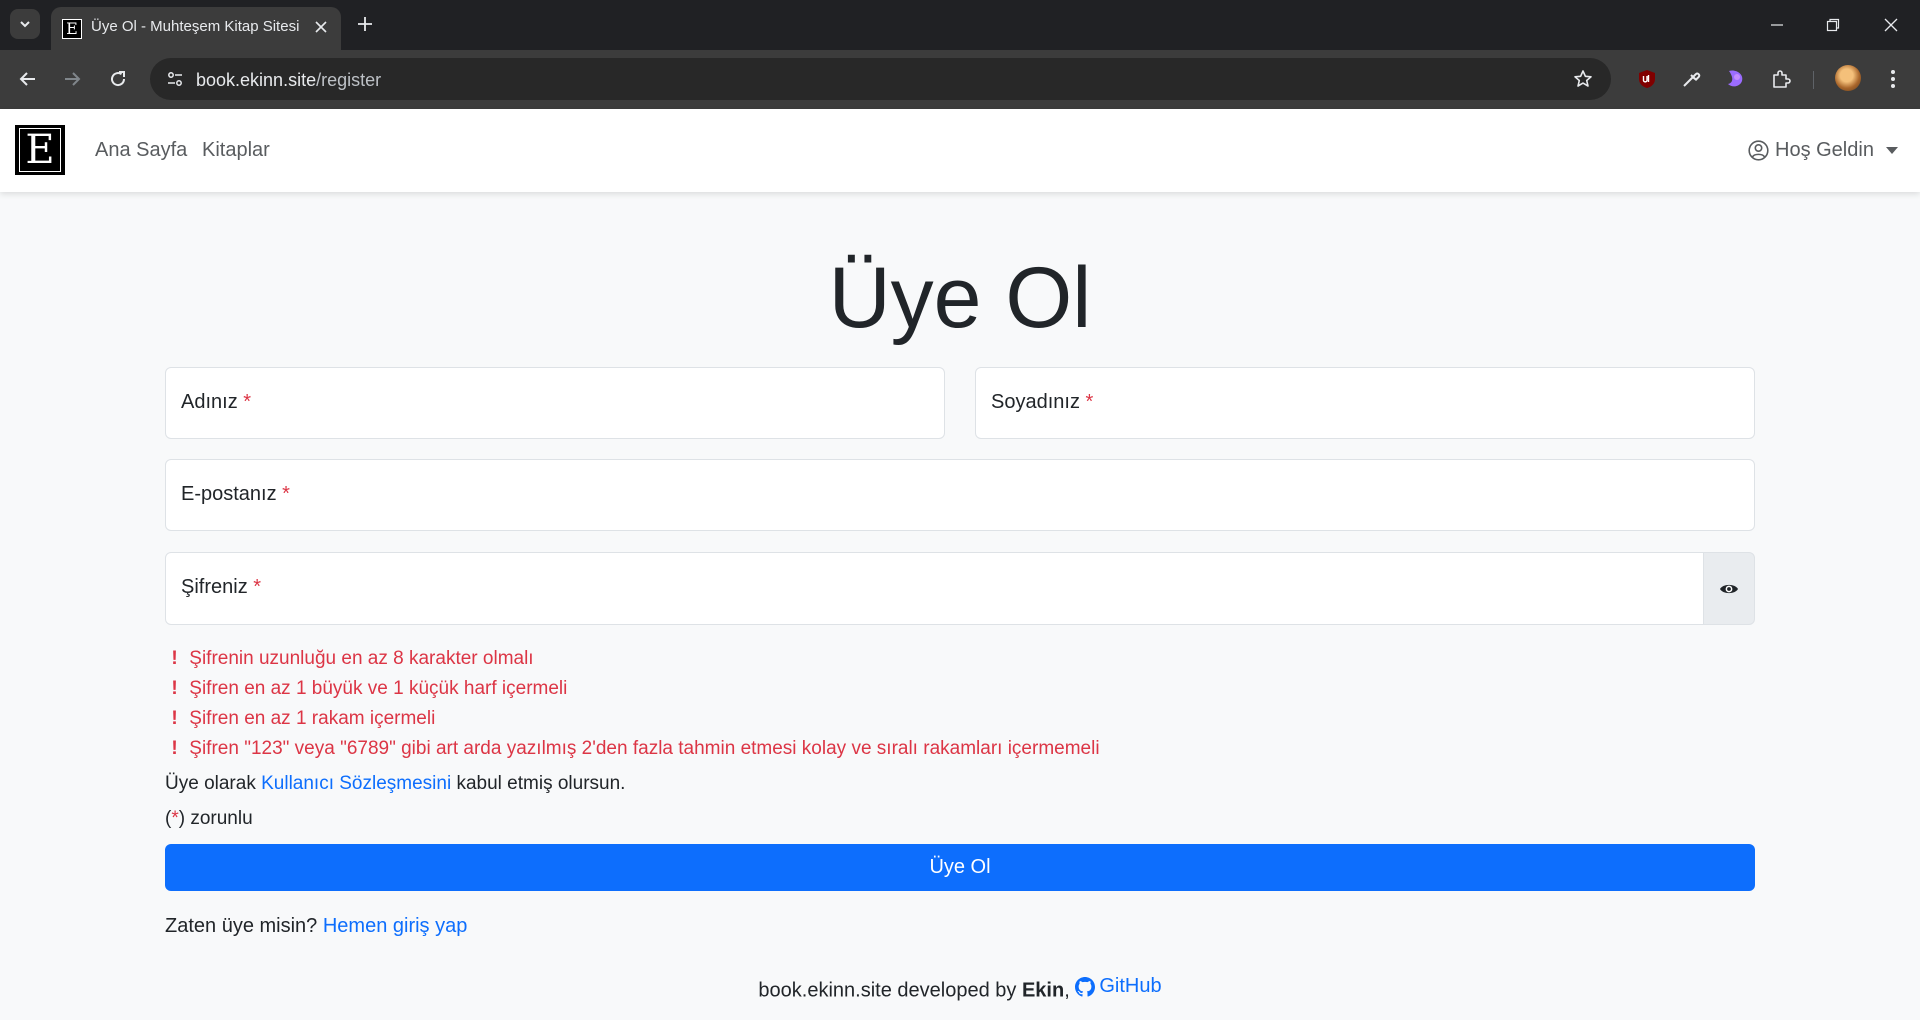 The image size is (1920, 1020). I want to click on footer-author: Ekin, so click(1043, 990).